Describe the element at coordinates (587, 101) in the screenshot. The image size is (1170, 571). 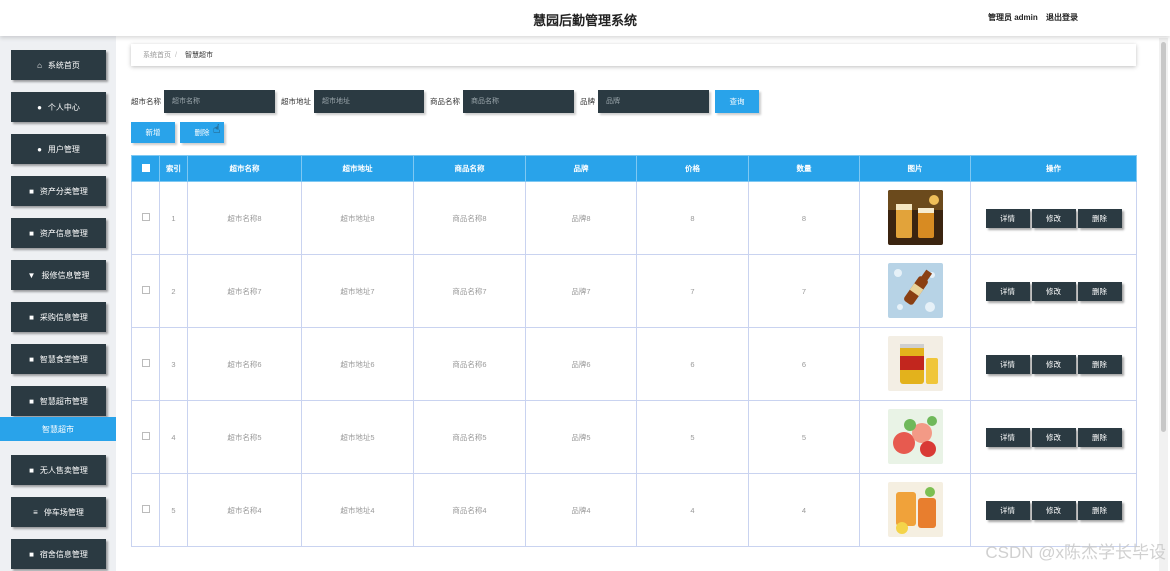
I see `search-label-brand: 品牌` at that location.